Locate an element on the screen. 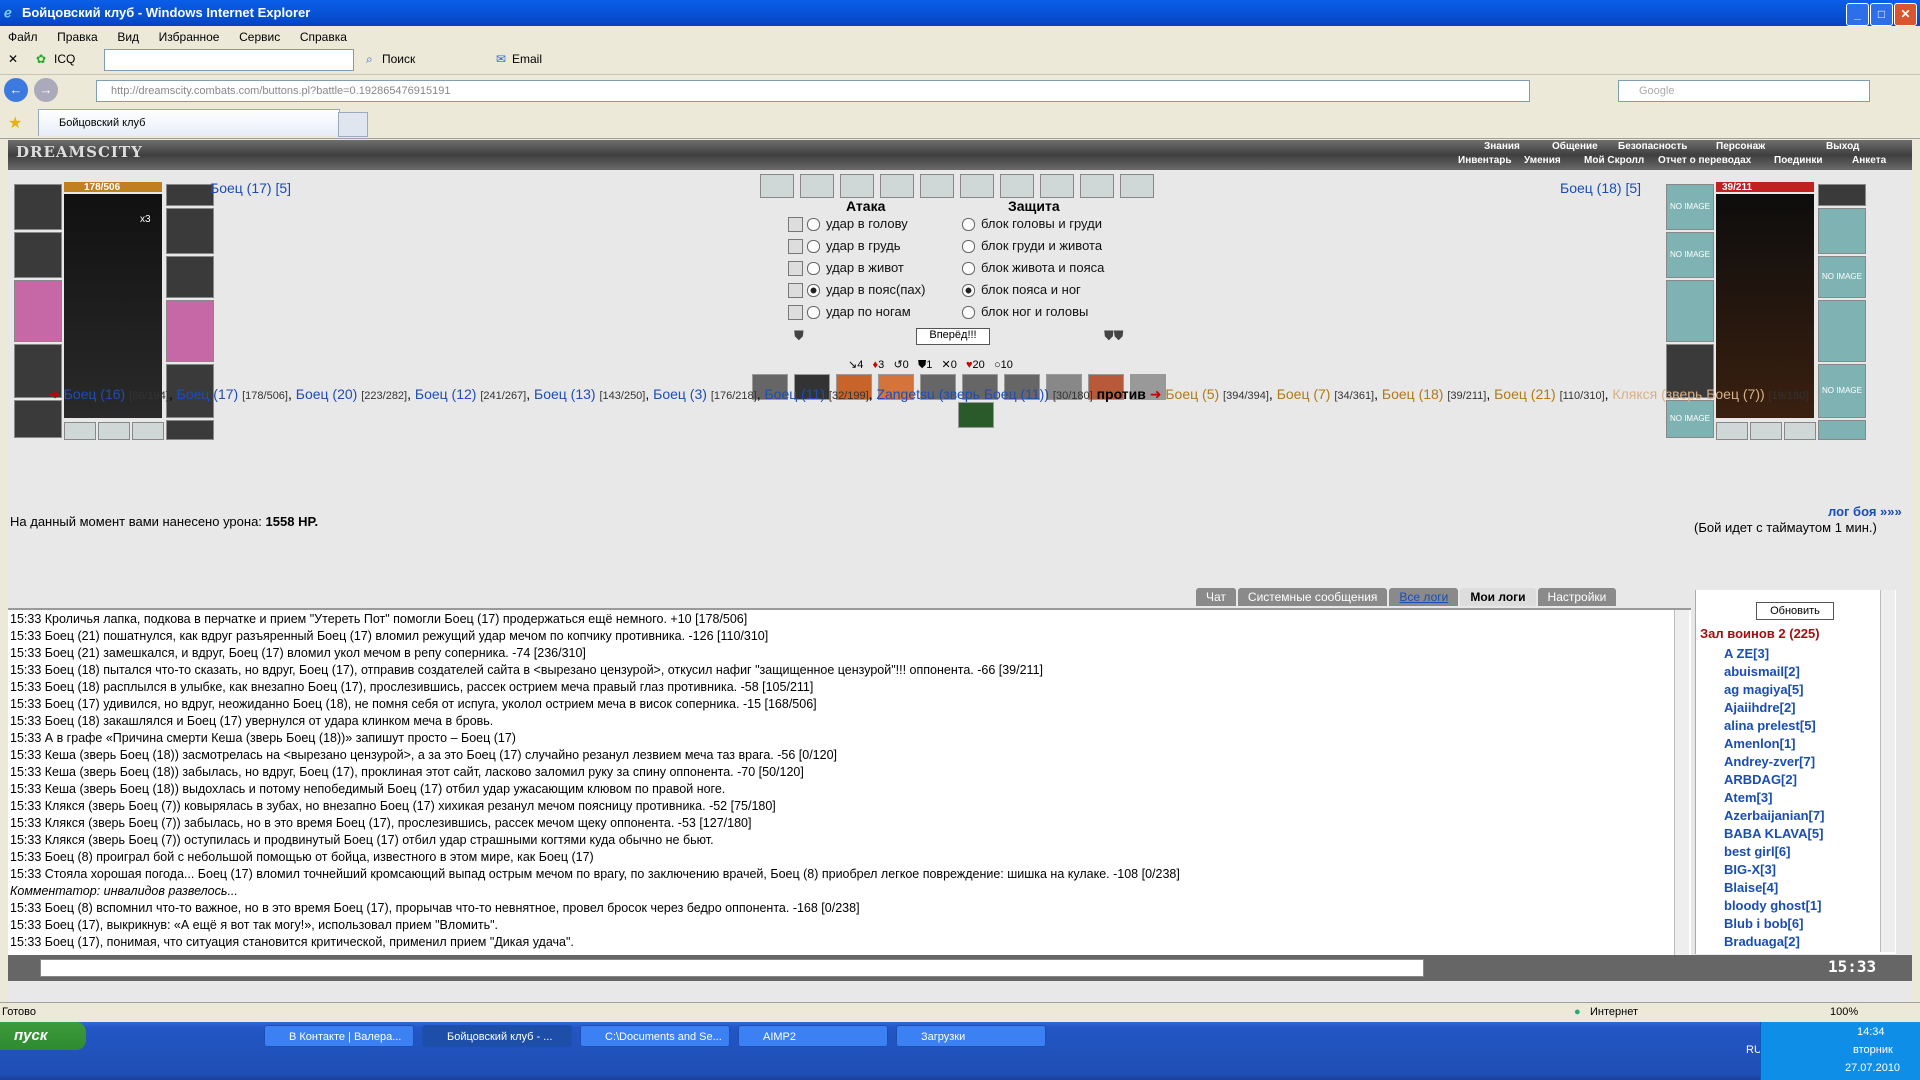  team1-fighter: Боец (13) is located at coordinates (565, 394).